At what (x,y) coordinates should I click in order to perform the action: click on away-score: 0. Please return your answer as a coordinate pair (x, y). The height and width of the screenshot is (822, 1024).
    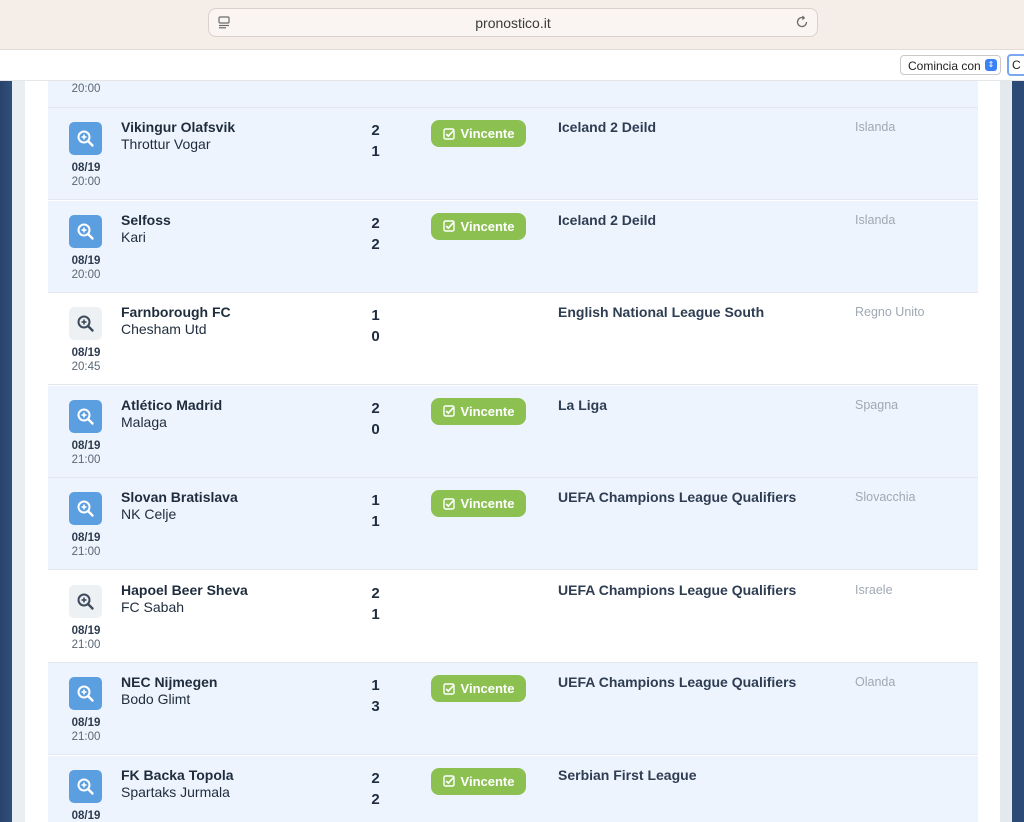
    Looking at the image, I should click on (375, 336).